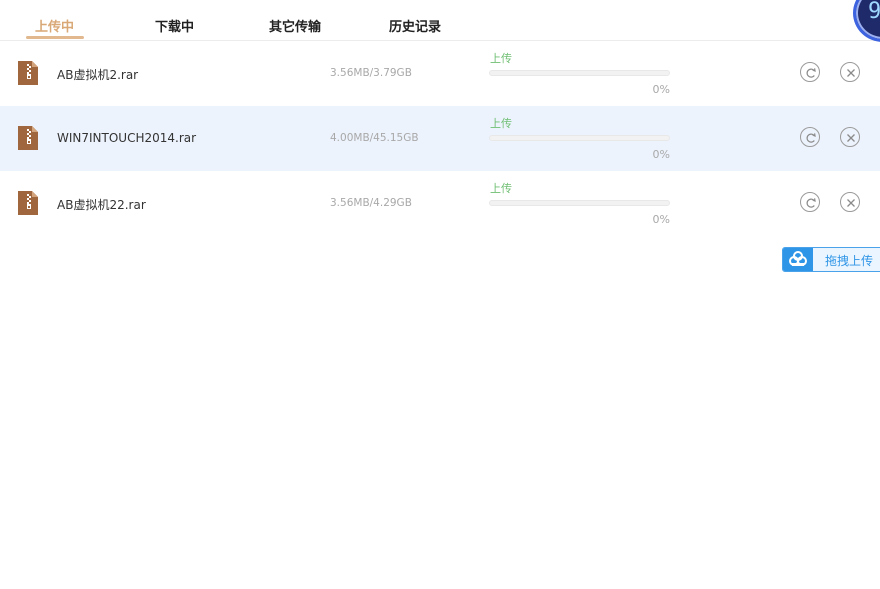 Image resolution: width=880 pixels, height=589 pixels. Describe the element at coordinates (440, 138) in the screenshot. I see `transfer-row: WIN7INTOUCH2014.rar 4.00MB/45.15GB 上传 0%` at that location.